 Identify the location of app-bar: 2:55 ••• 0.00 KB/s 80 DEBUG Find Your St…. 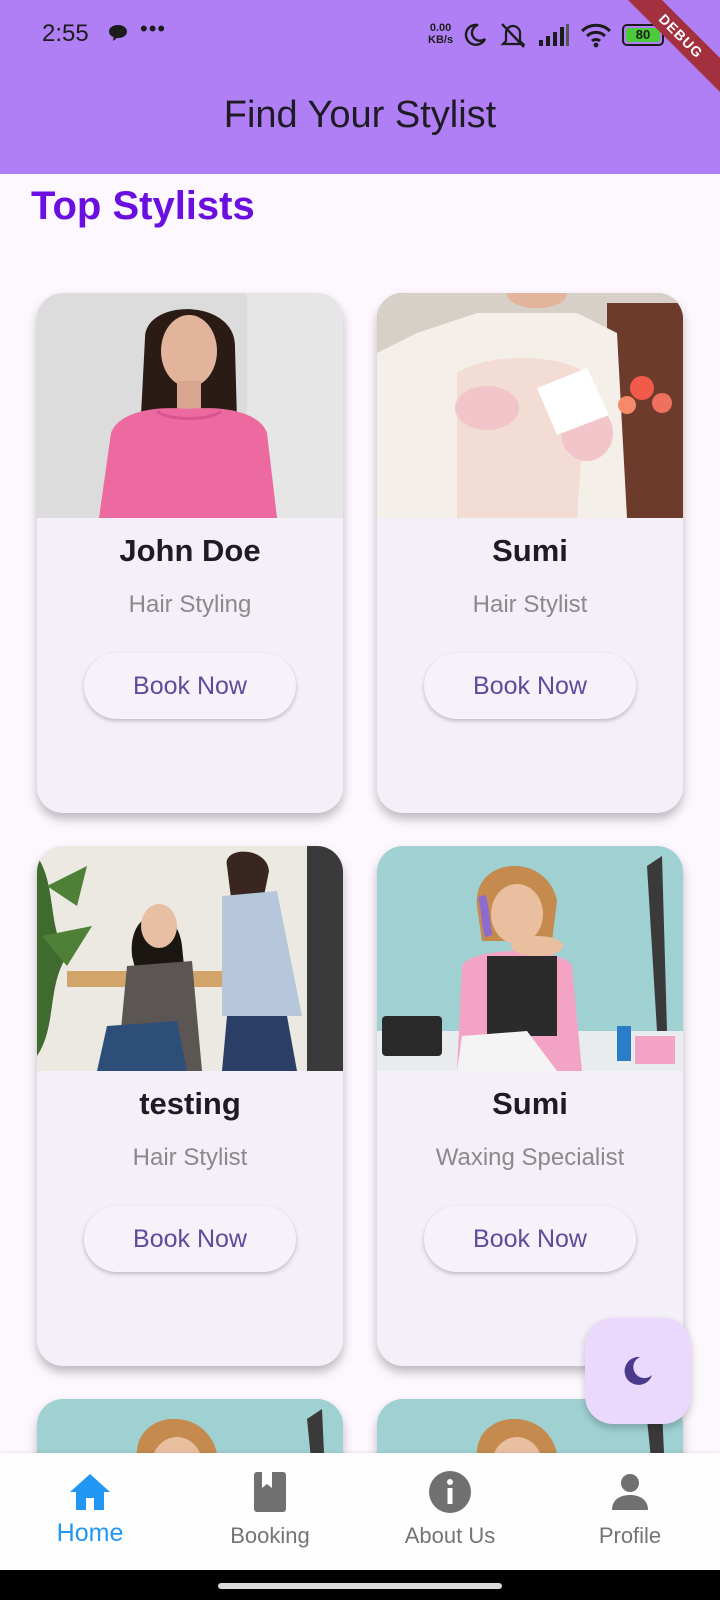
(360, 87).